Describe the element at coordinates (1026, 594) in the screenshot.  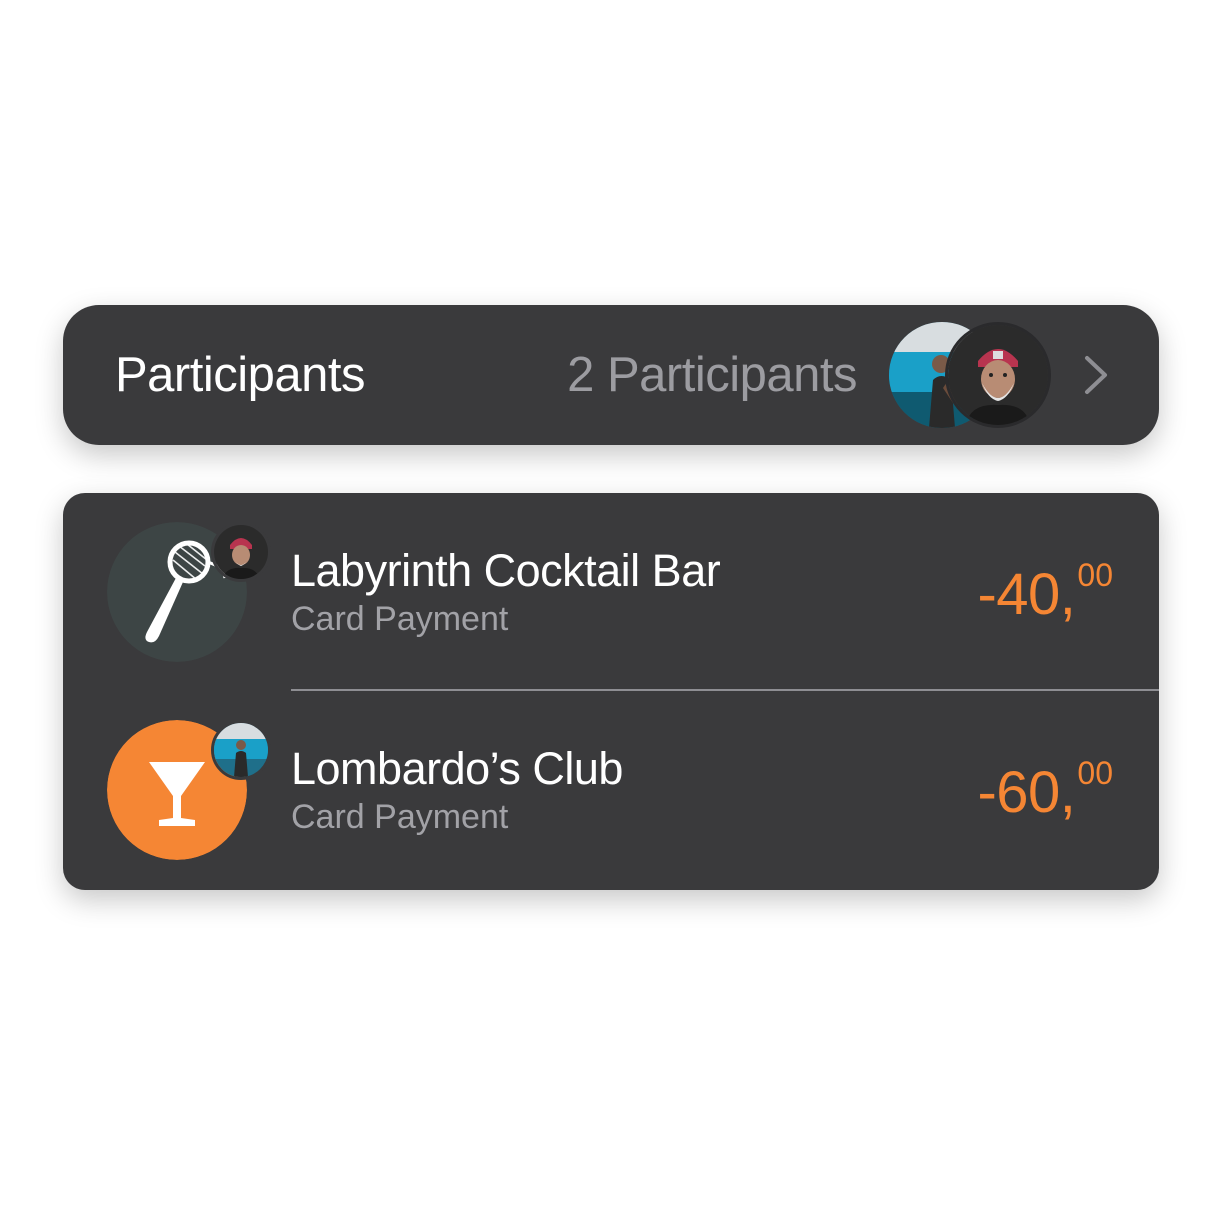
I see `amount-whole: -40,` at that location.